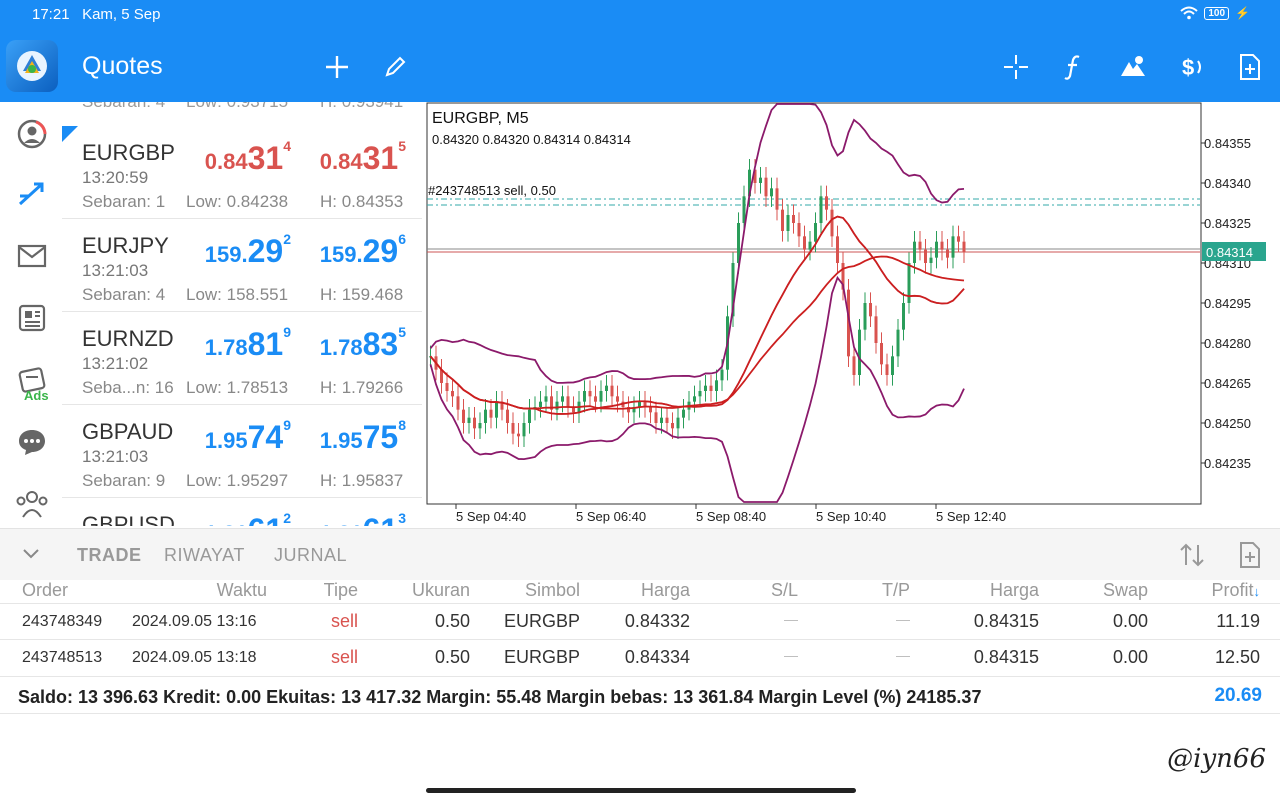  What do you see at coordinates (124, 201) in the screenshot?
I see `quote-spread: Sebaran: 1` at bounding box center [124, 201].